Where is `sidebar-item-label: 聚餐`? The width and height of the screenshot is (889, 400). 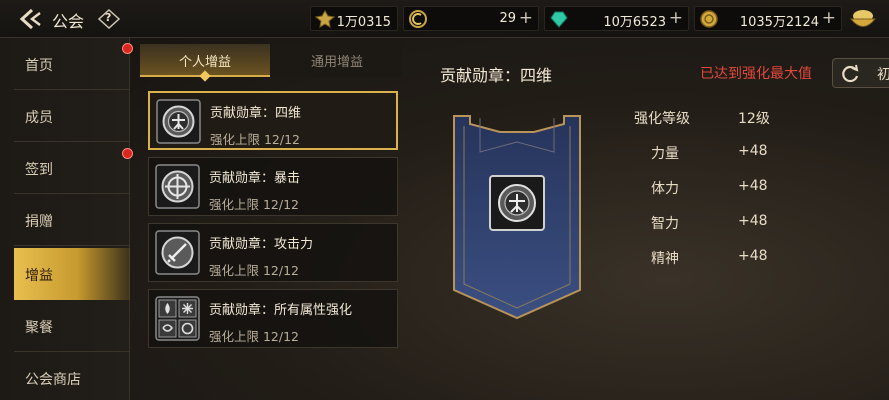 sidebar-item-label: 聚餐 is located at coordinates (39, 328).